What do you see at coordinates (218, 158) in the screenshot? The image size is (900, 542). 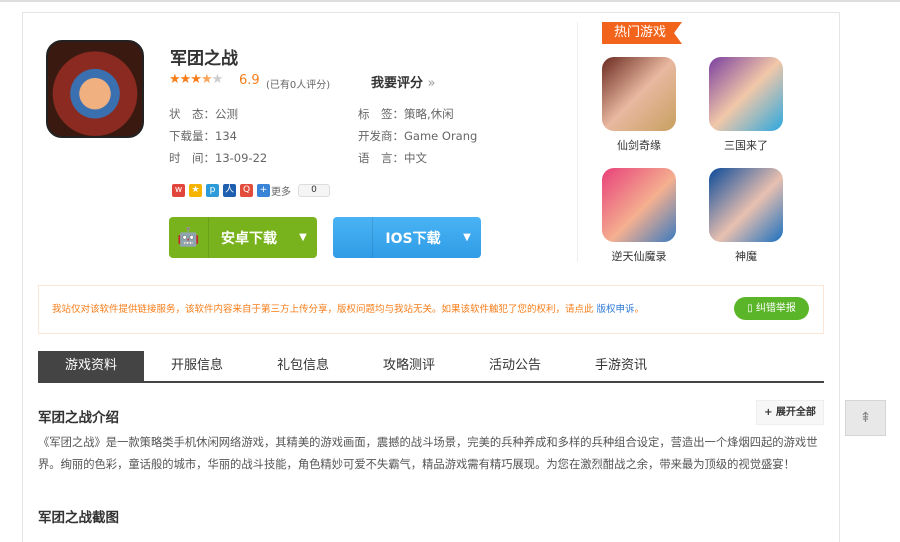 I see `time-row: 时 间：13-09-22` at bounding box center [218, 158].